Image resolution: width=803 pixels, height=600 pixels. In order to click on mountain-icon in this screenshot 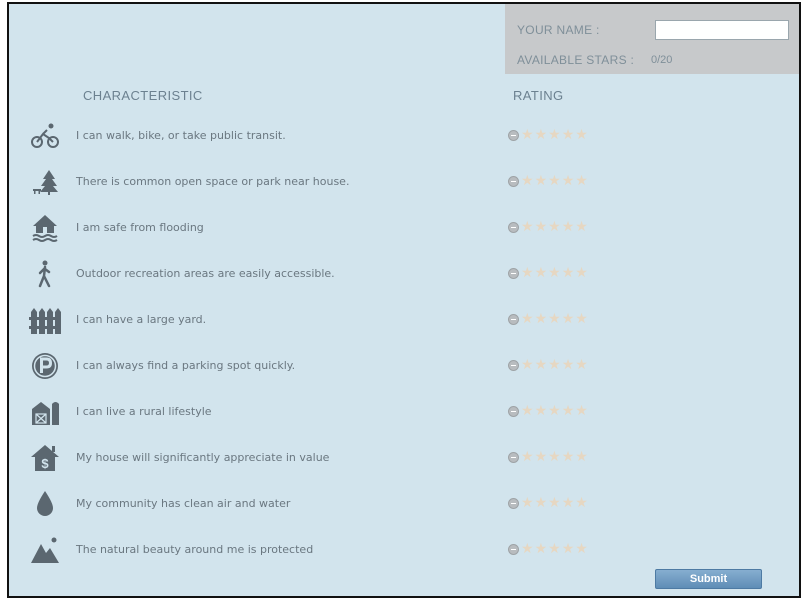, I will do `click(45, 550)`.